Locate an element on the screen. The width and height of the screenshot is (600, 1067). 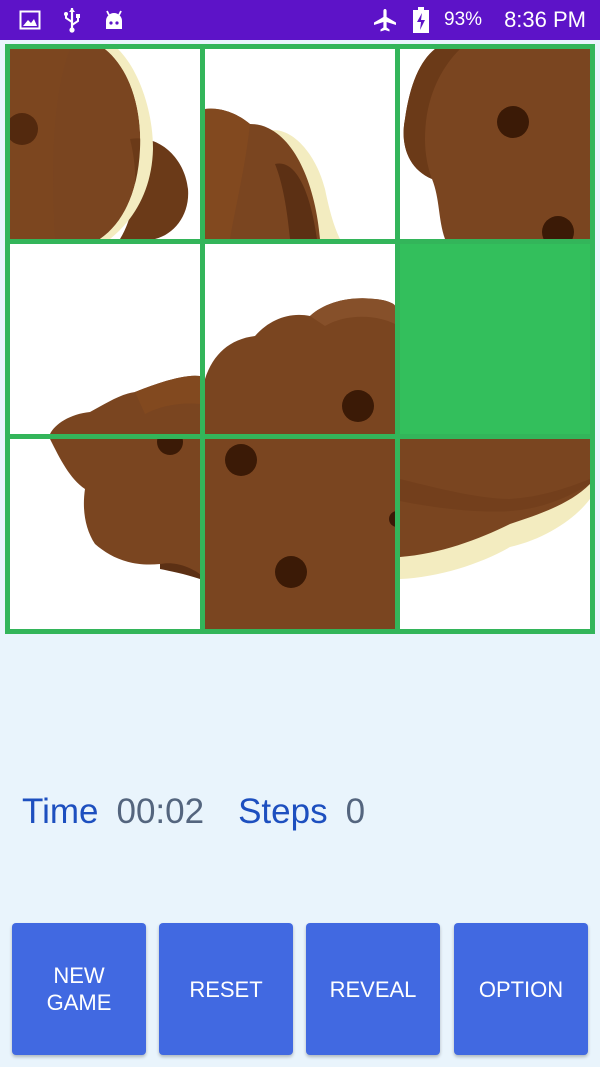
status-bar: 93% 8:36 PM is located at coordinates (300, 20).